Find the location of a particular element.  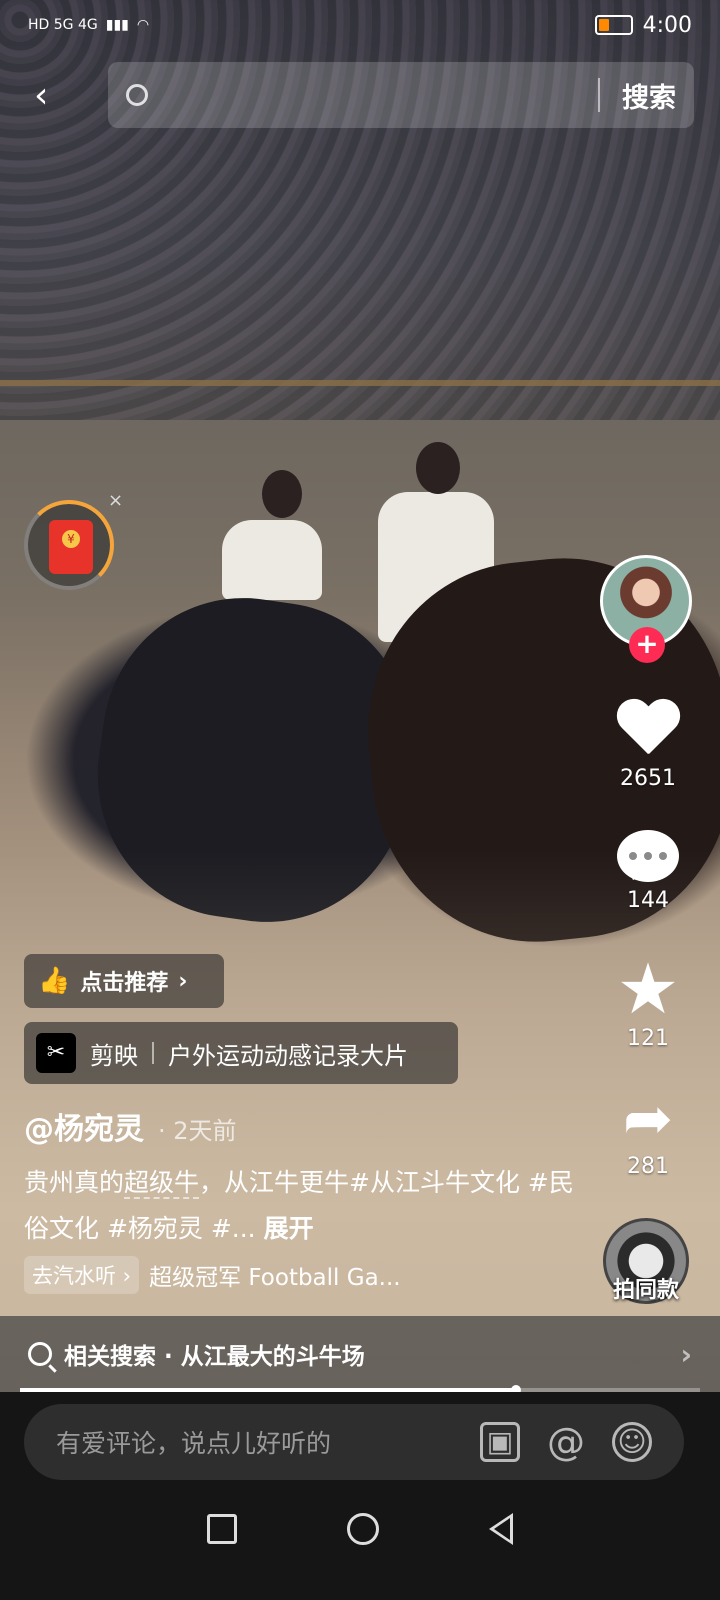

recommend-button: 👍 点击推荐 › is located at coordinates (124, 981).